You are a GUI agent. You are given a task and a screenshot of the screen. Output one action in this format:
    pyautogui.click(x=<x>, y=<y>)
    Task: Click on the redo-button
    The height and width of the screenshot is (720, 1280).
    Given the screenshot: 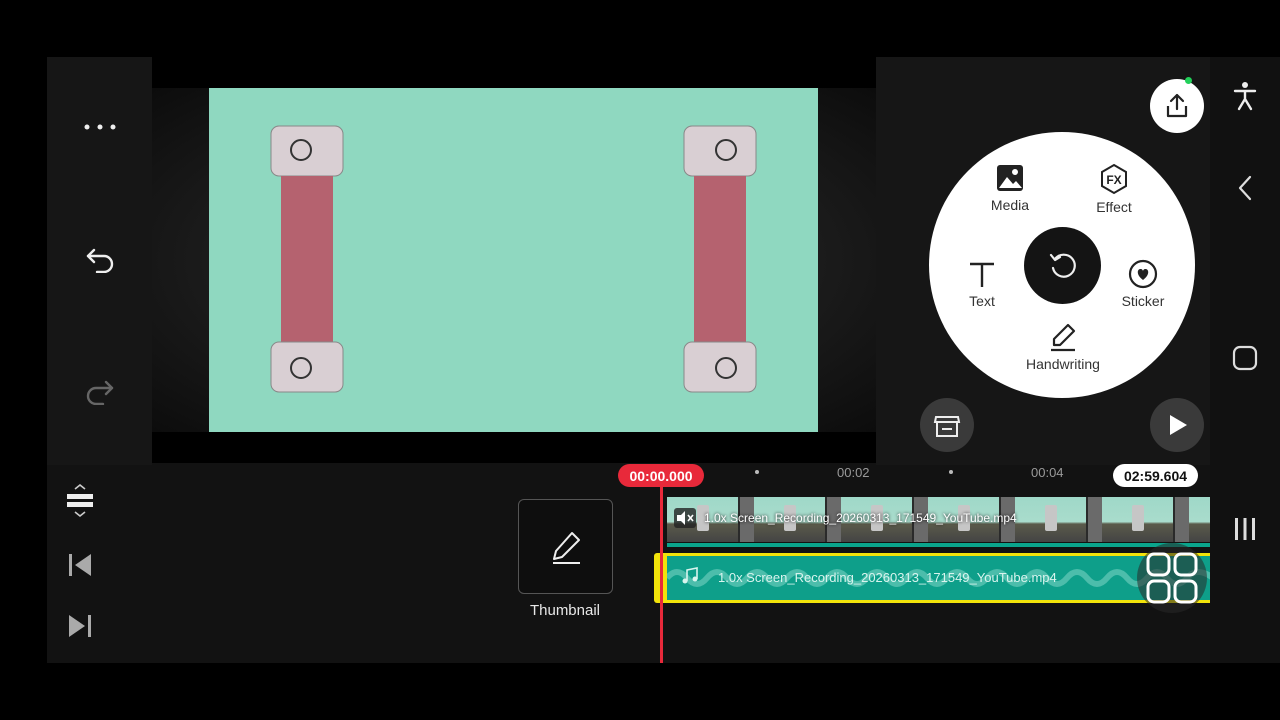 What is the action you would take?
    pyautogui.click(x=99, y=392)
    